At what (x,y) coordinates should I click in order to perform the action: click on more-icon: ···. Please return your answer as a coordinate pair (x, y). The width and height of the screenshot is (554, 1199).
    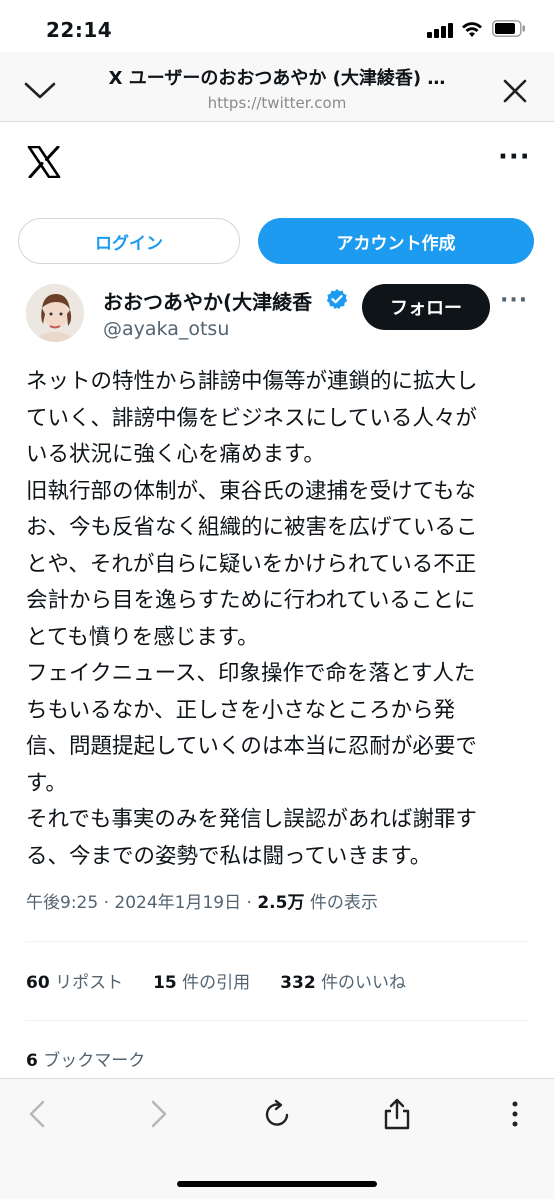
    Looking at the image, I should click on (514, 161).